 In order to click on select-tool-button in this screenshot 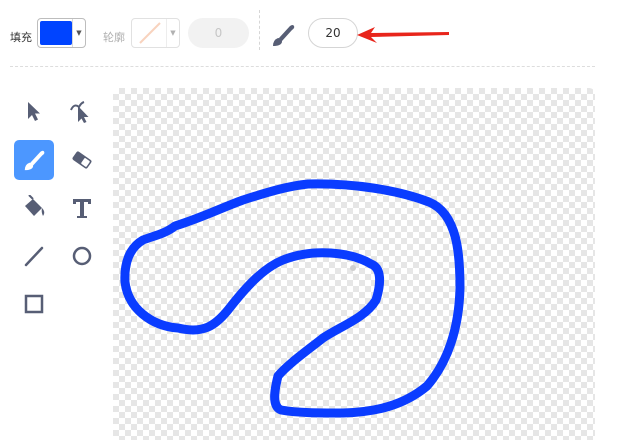, I will do `click(34, 111)`.